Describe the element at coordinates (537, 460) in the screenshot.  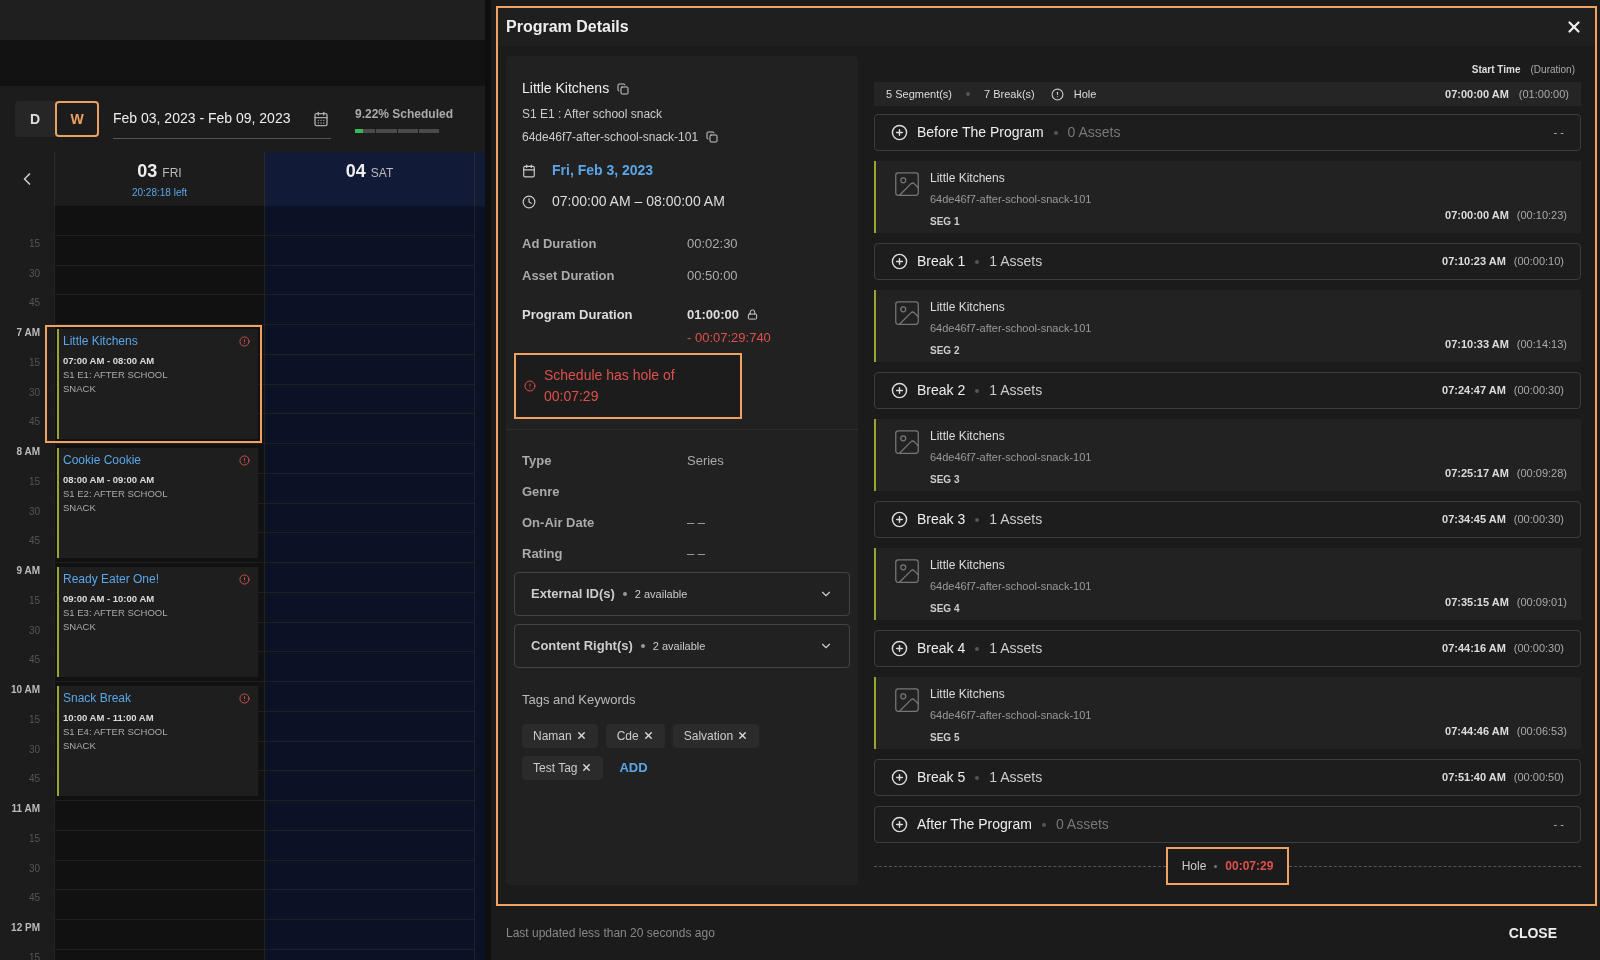
I see `metadata-label: Type` at that location.